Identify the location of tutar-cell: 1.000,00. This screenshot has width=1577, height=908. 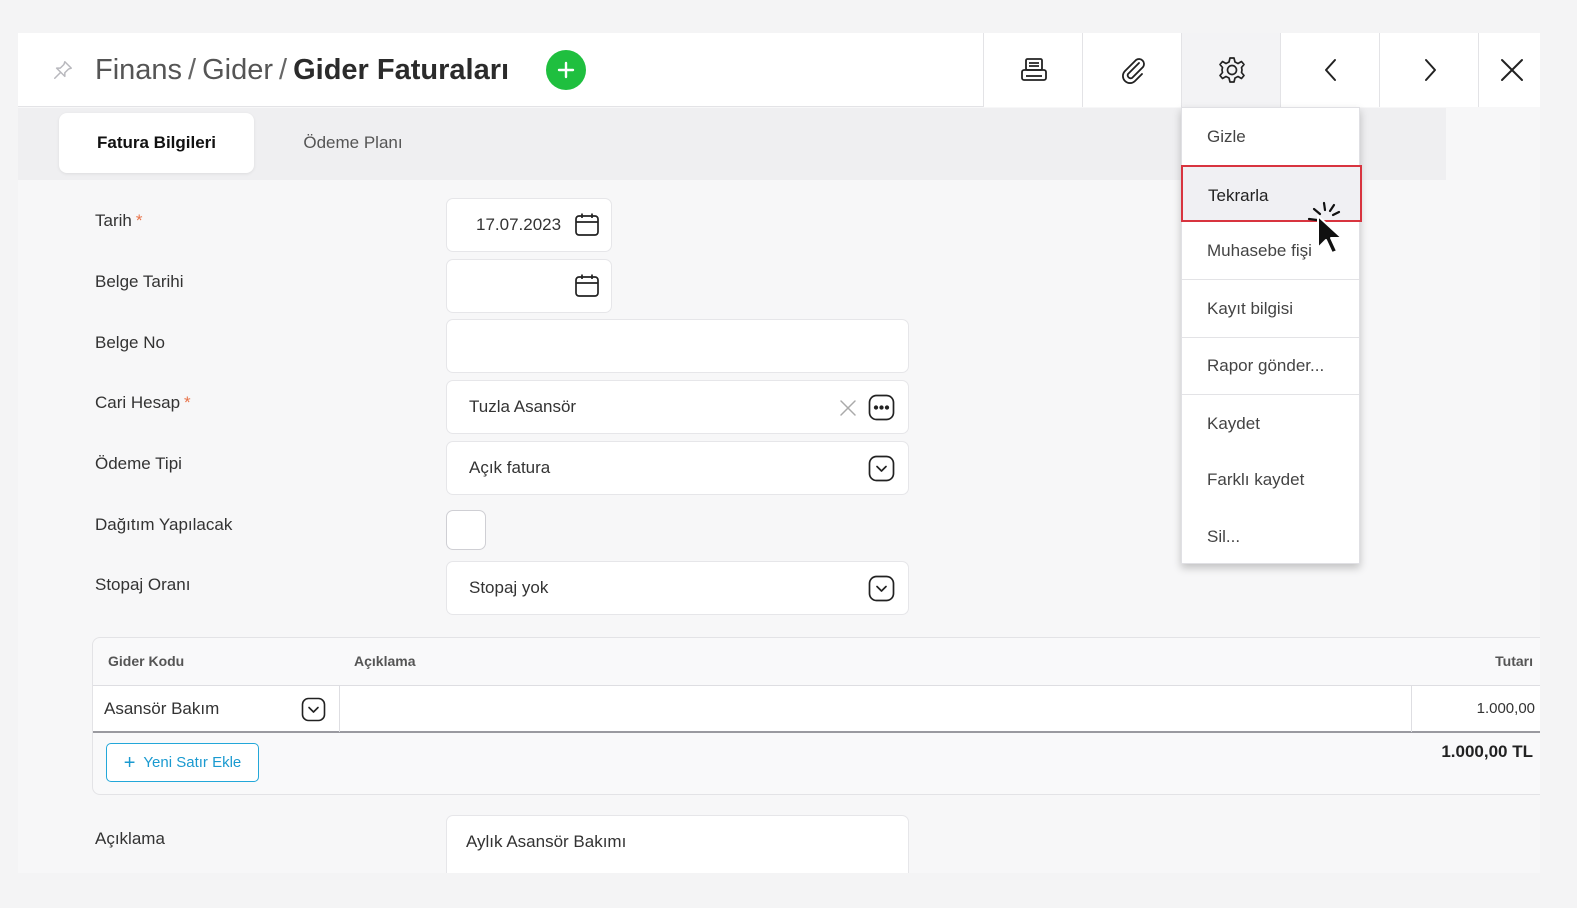
(1506, 709).